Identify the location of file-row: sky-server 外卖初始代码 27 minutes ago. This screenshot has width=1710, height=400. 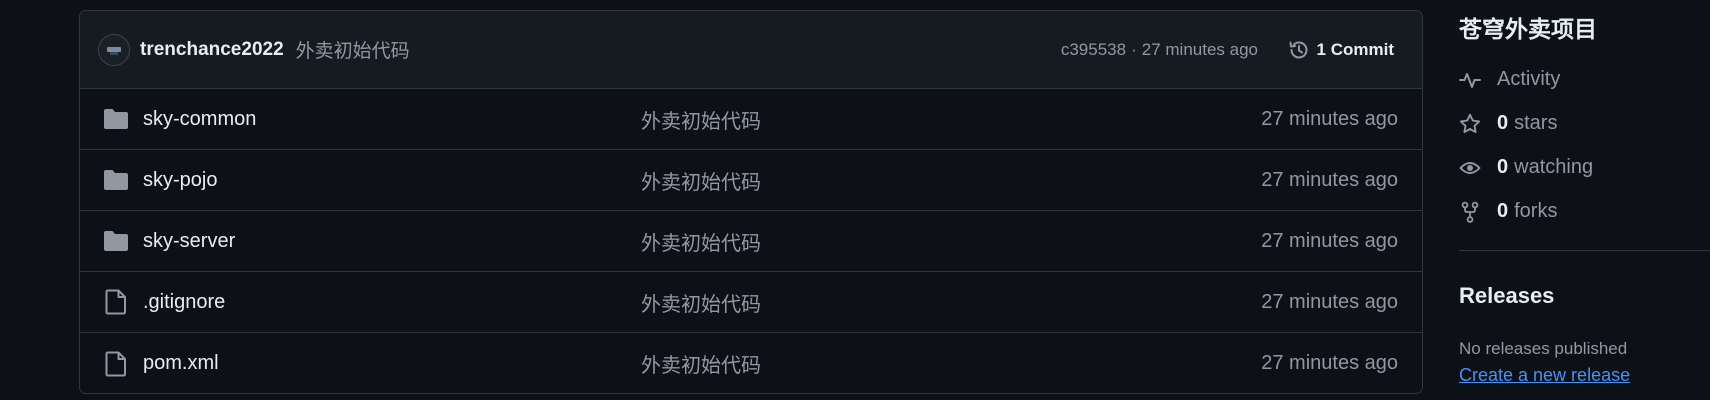
(751, 241).